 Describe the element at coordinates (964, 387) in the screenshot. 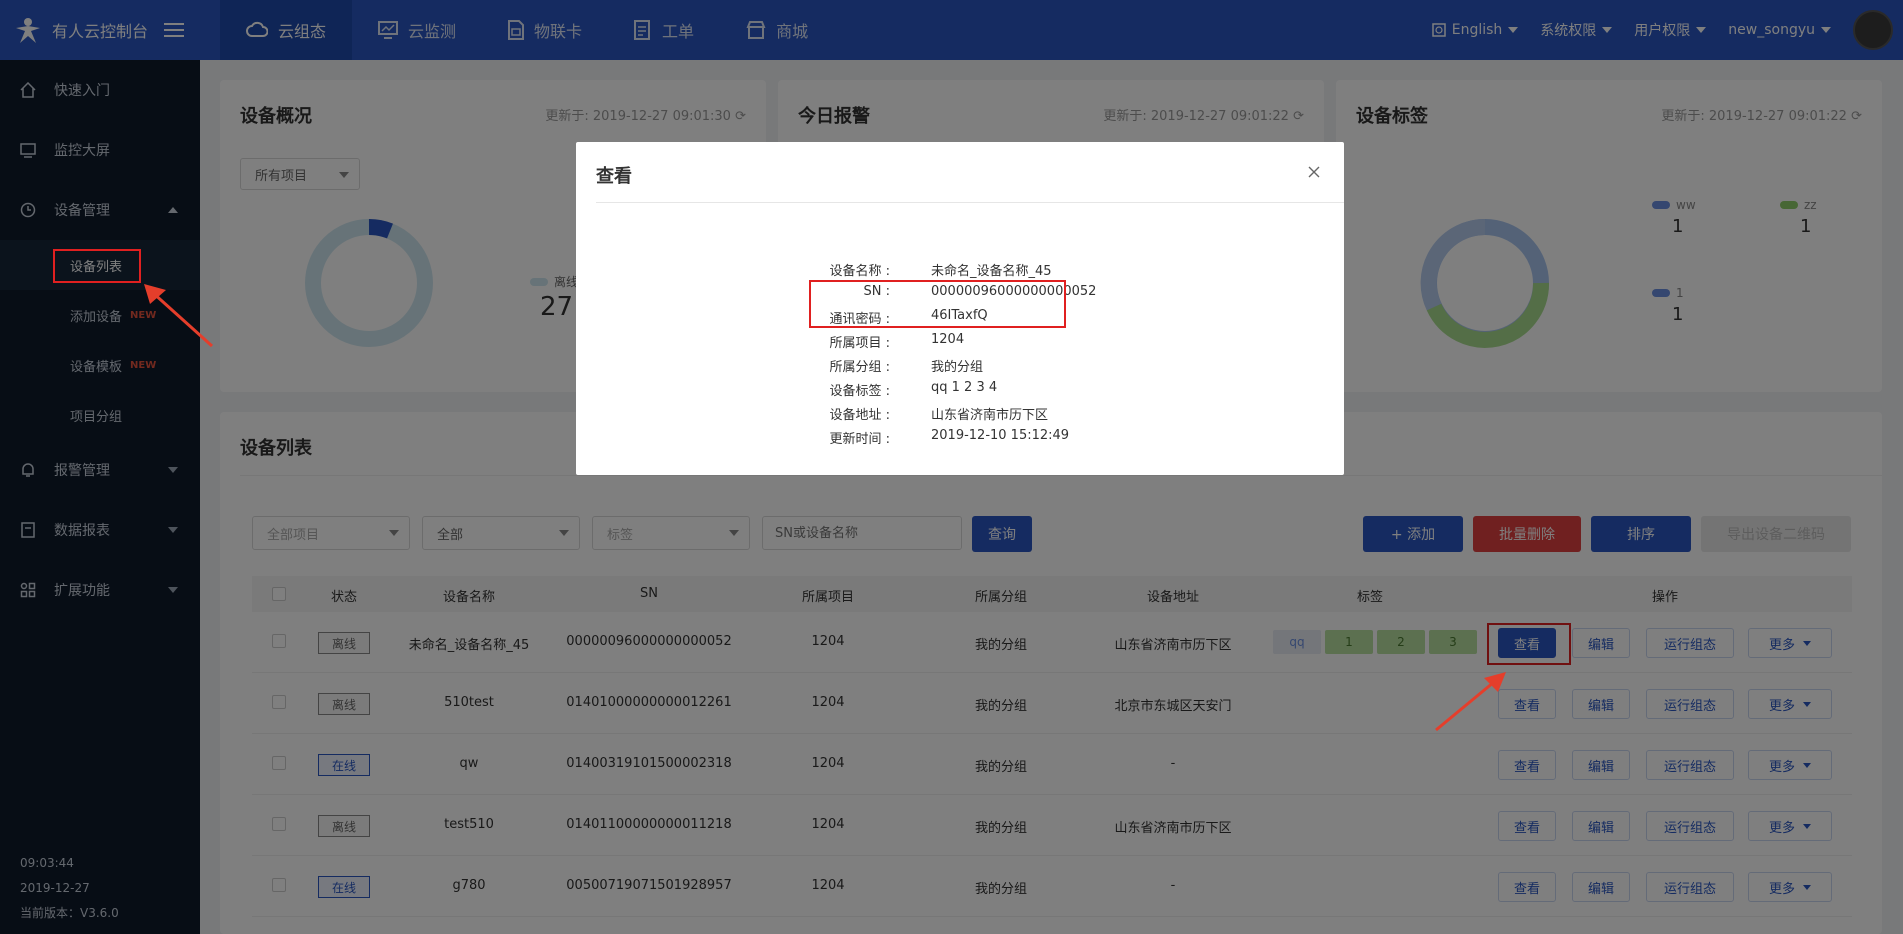

I see `detail-value: qq 1 2 3 4` at that location.